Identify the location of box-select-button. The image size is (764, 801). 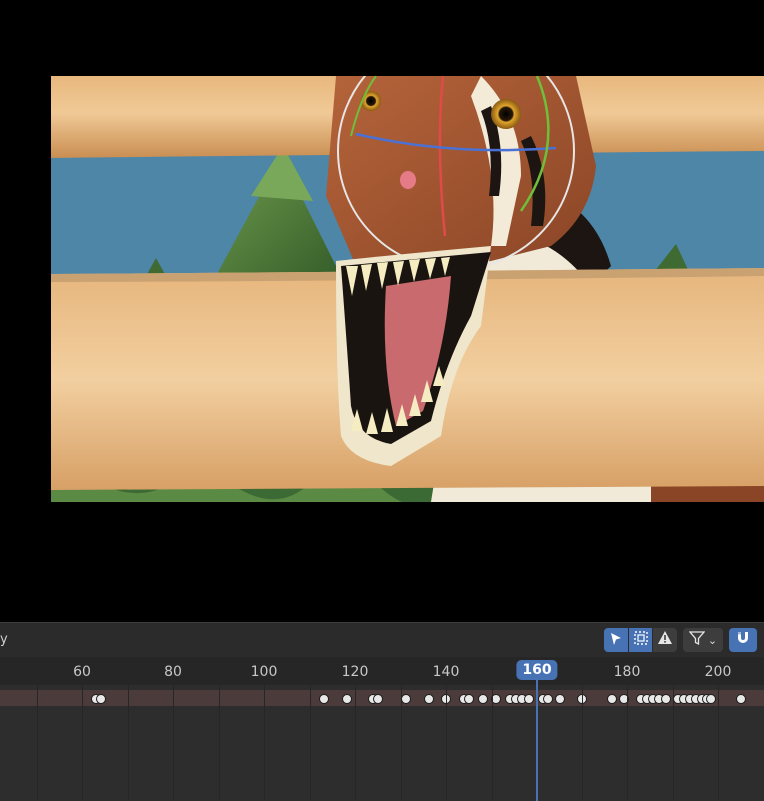
(640, 640).